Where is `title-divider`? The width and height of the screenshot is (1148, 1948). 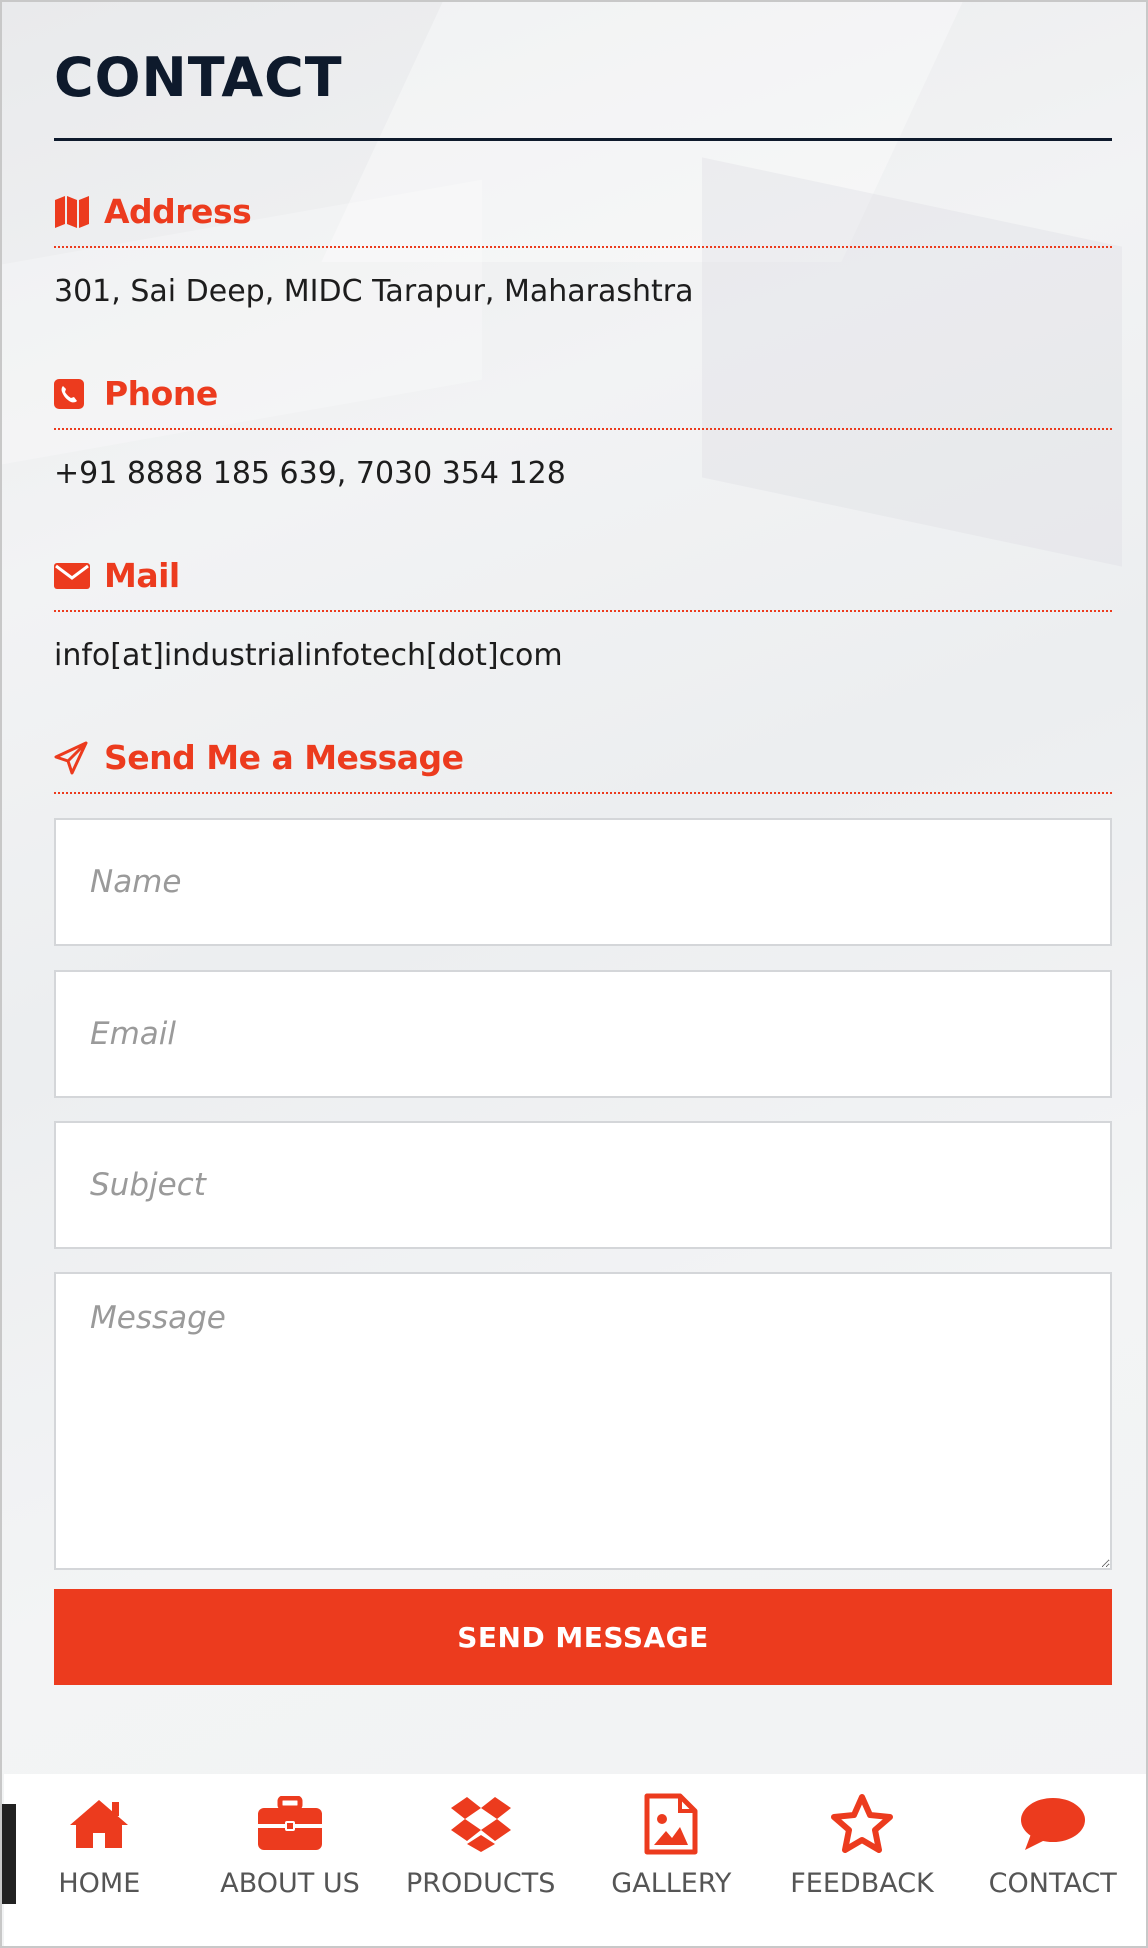
title-divider is located at coordinates (583, 139).